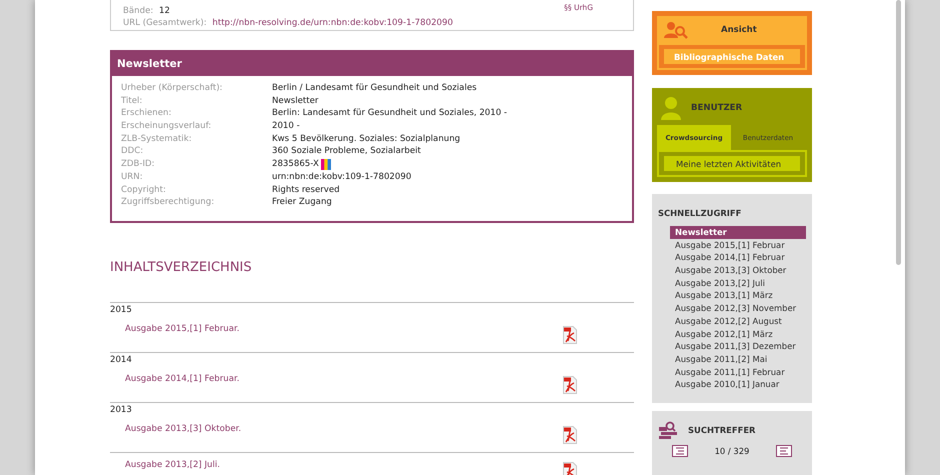 This screenshot has width=940, height=475. I want to click on field-value: 360 Soziale Probleme, Sozialarbeit, so click(346, 151).